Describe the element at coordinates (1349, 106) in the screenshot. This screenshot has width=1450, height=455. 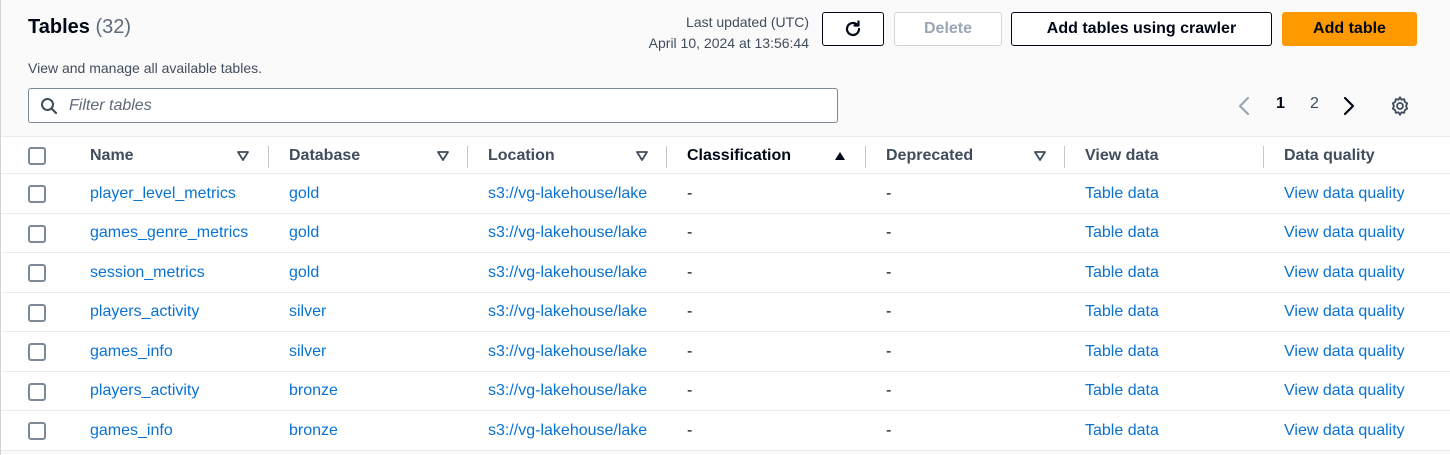
I see `chevron-right-icon` at that location.